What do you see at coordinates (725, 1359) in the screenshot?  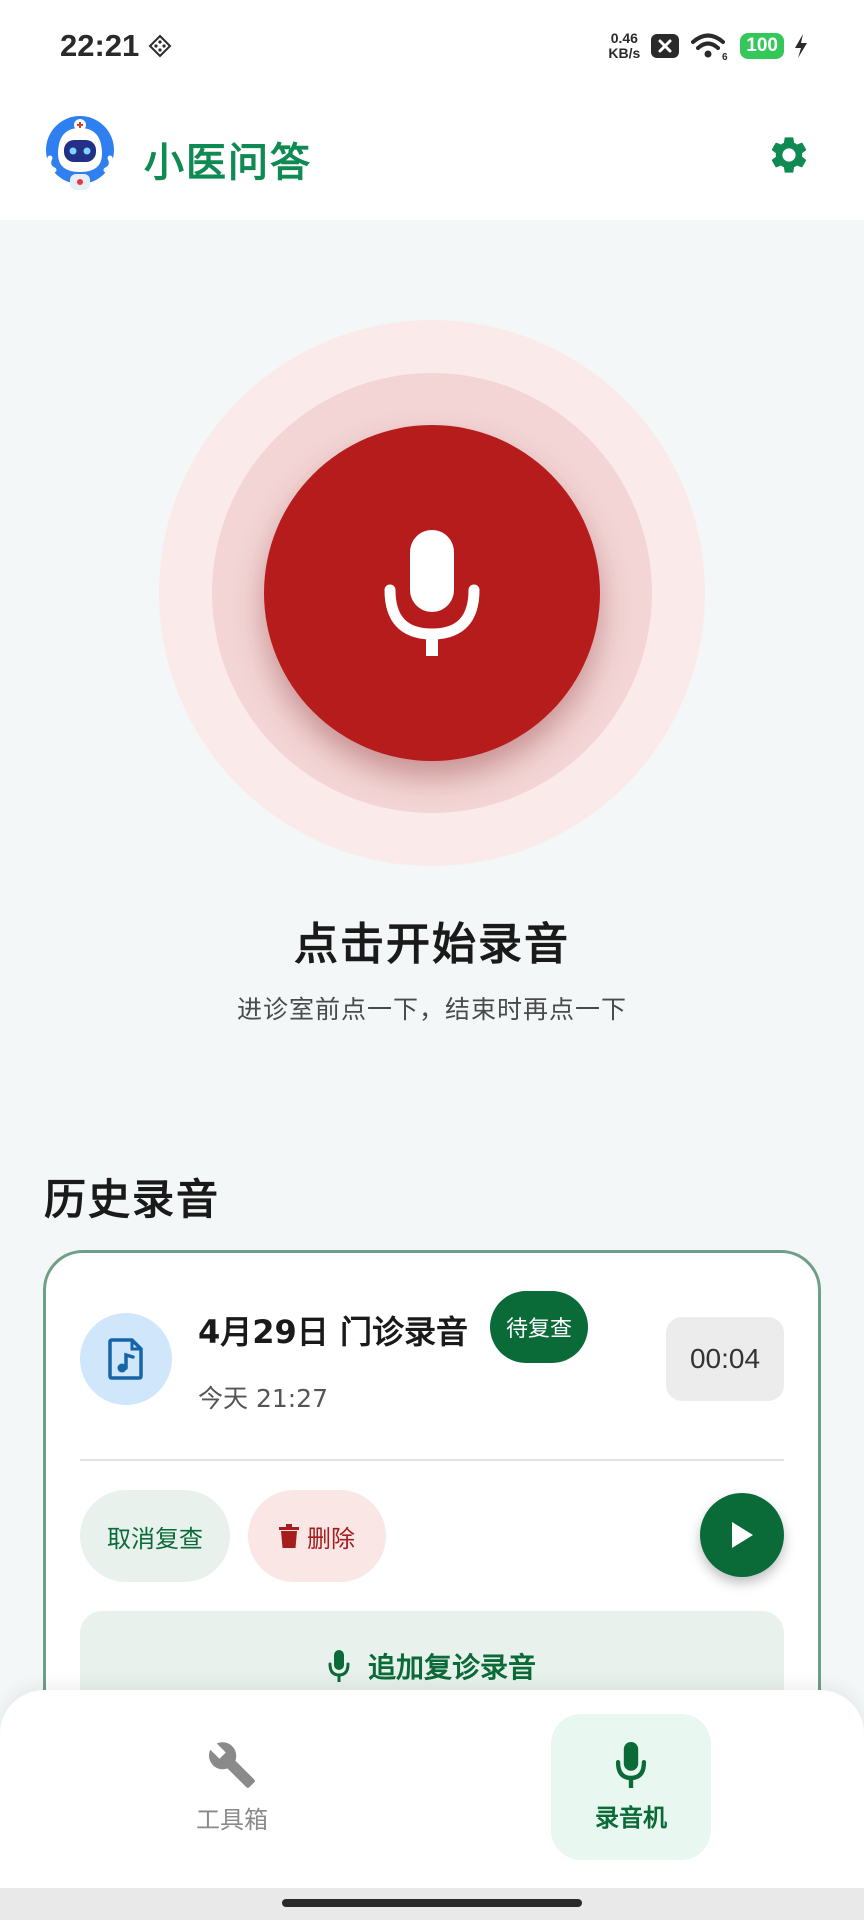 I see `recording-duration: 00:04` at bounding box center [725, 1359].